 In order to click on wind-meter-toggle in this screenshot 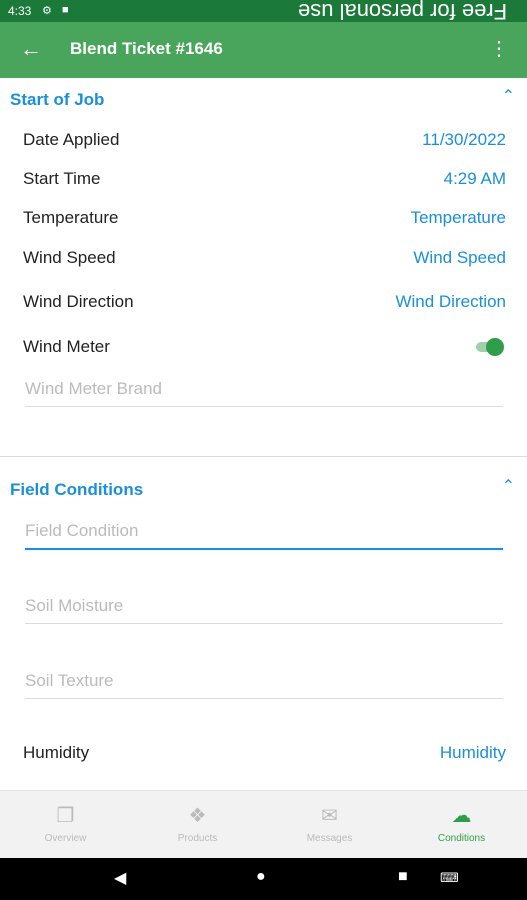, I will do `click(490, 347)`.